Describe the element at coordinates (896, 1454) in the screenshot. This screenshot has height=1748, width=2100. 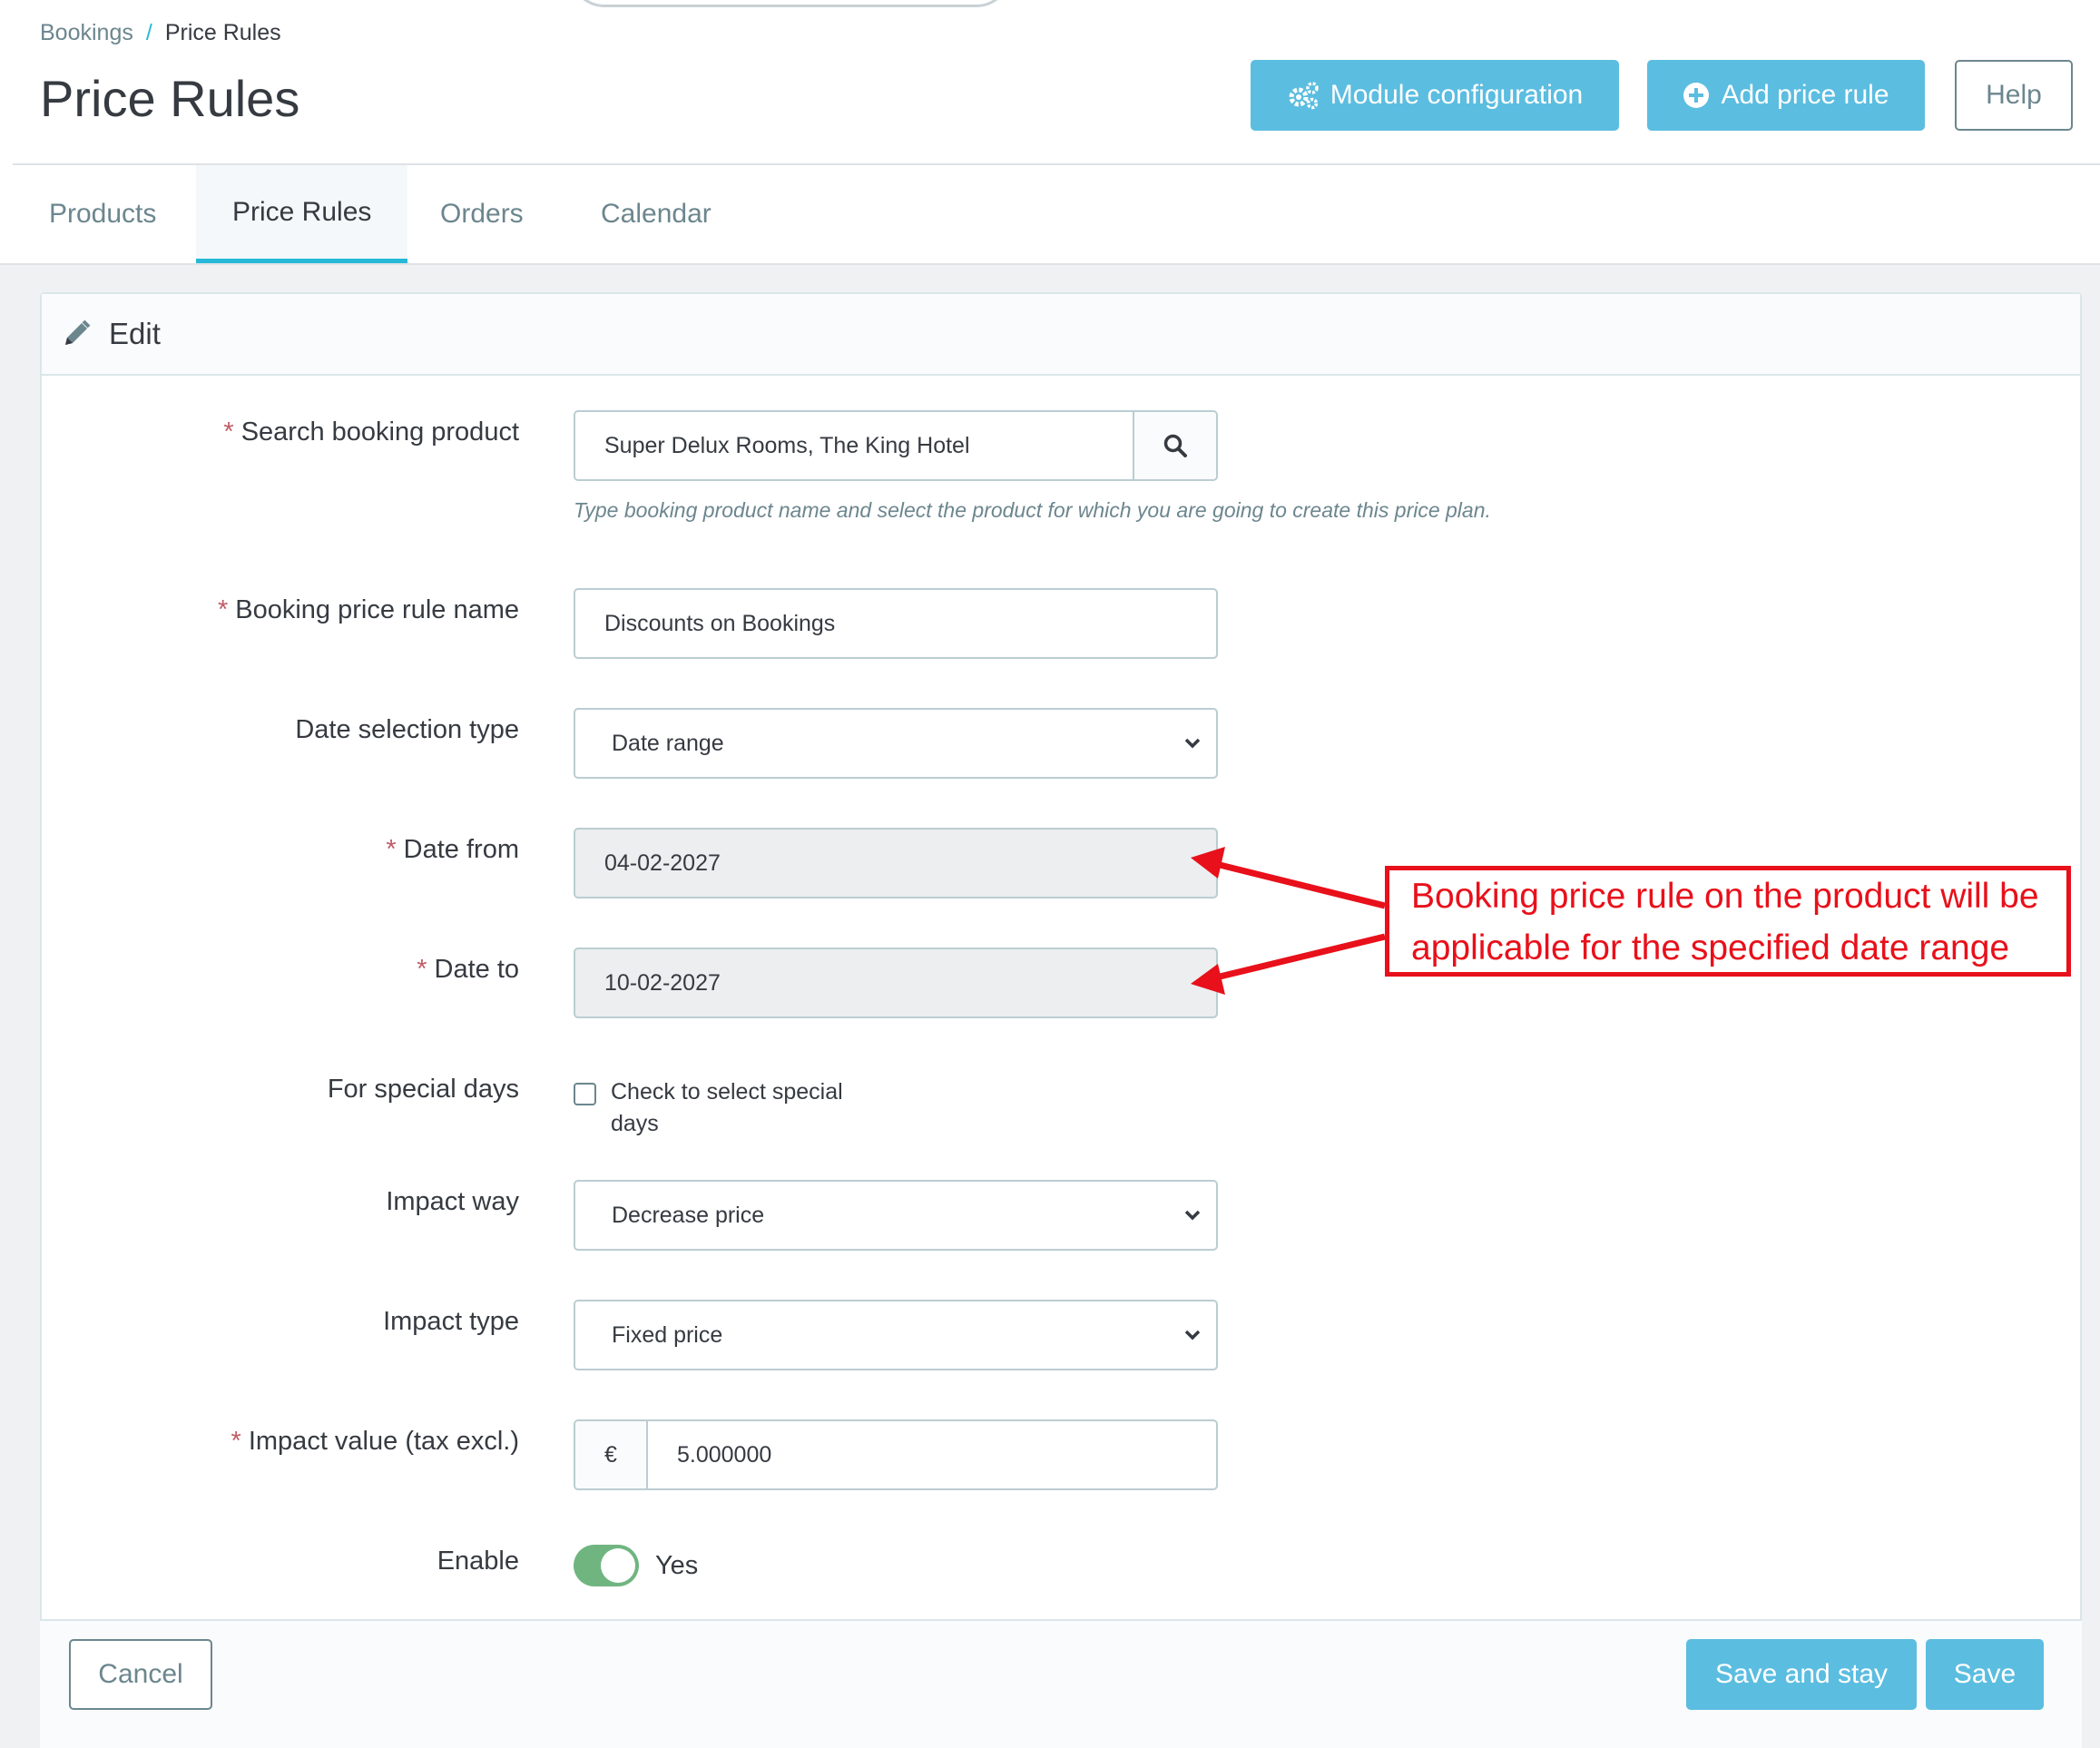
I see `impact-value-field: € 5.000000` at that location.